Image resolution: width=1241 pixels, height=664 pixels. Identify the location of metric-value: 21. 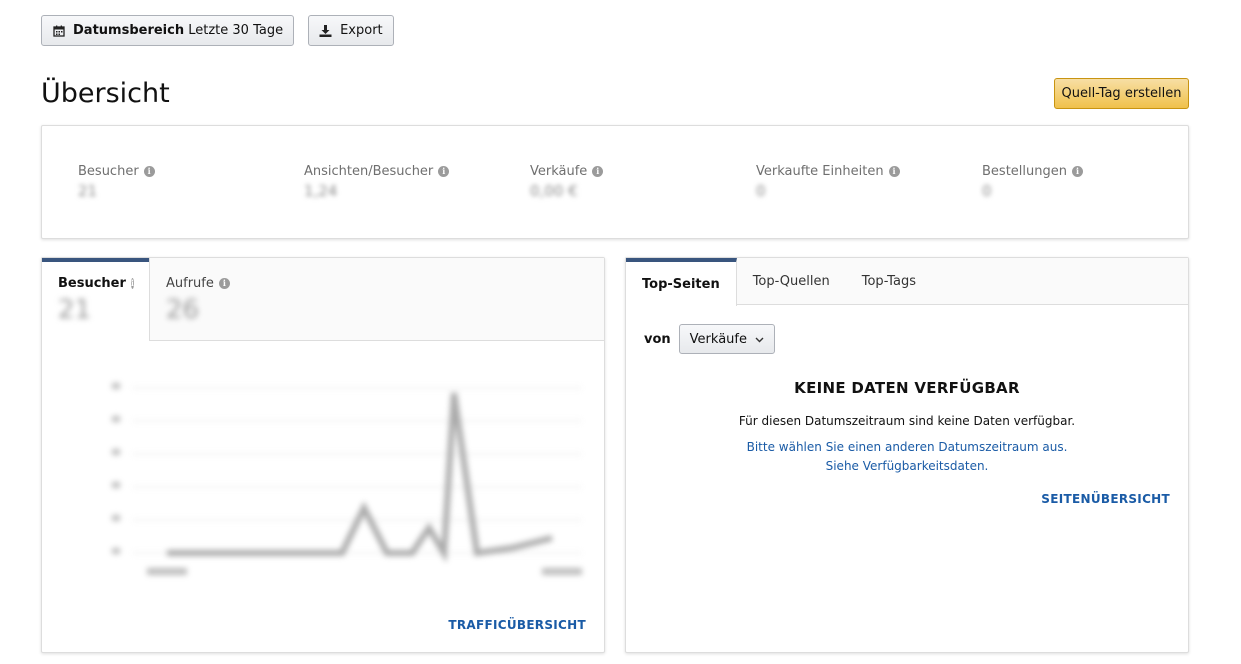
(88, 191).